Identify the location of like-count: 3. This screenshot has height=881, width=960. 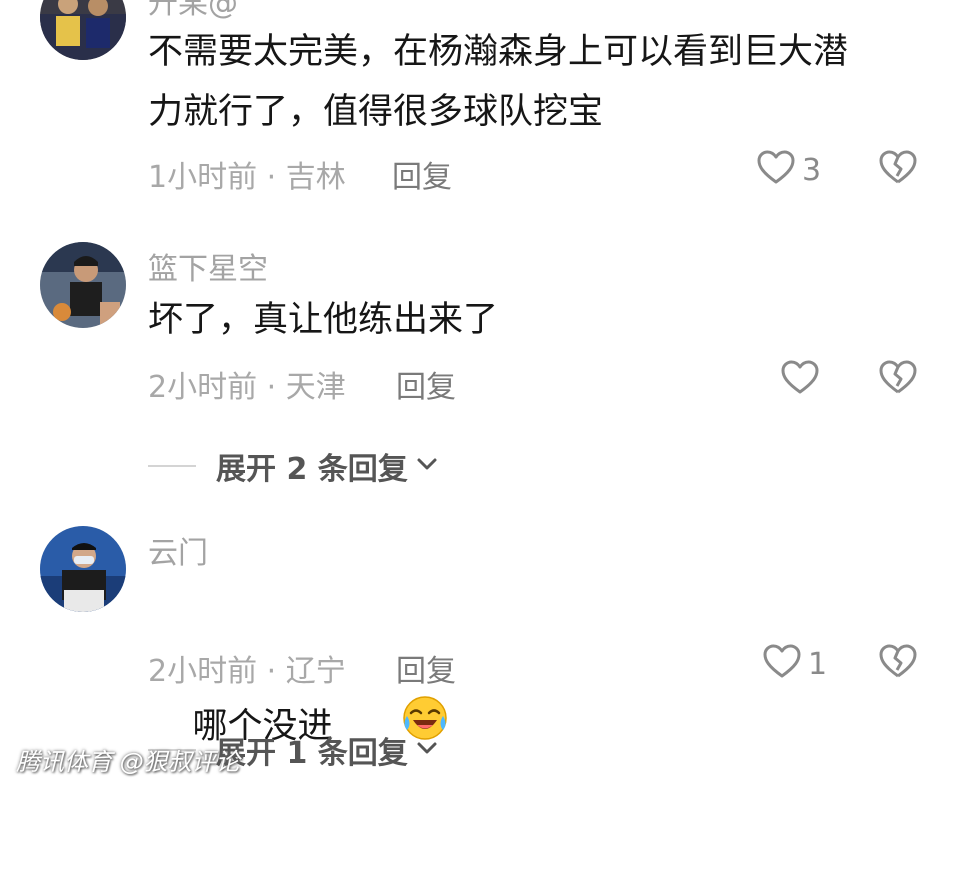
(812, 170).